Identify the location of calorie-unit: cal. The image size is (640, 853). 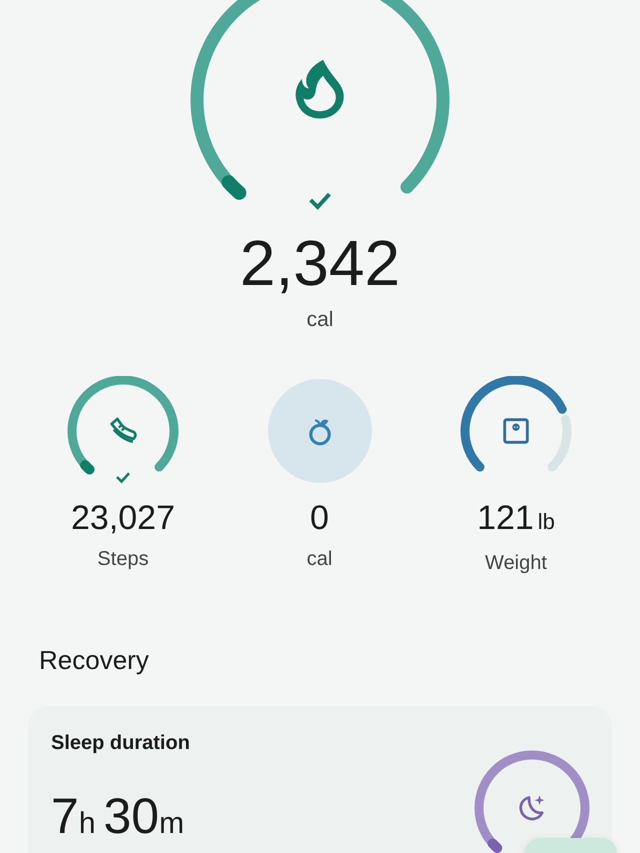
(320, 320).